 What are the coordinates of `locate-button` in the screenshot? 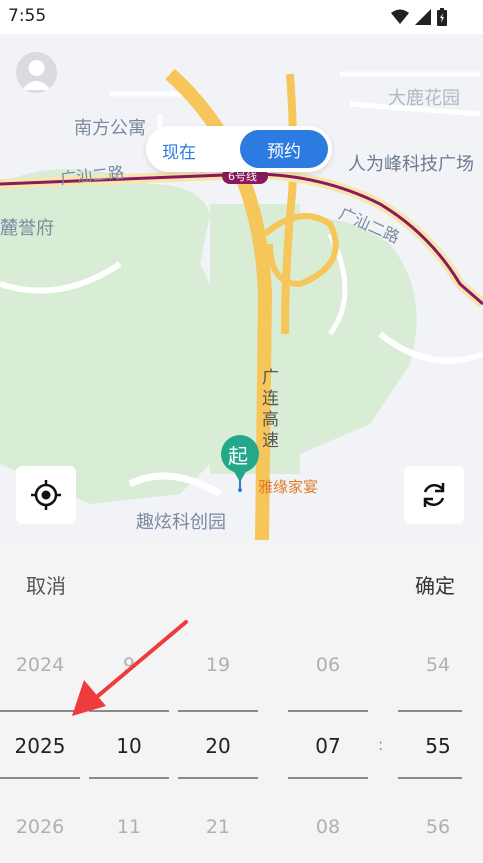 It's located at (46, 495).